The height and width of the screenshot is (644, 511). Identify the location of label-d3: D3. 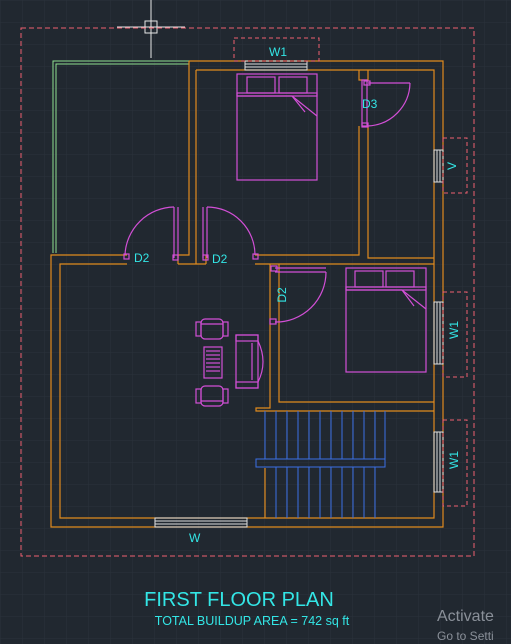
(370, 104).